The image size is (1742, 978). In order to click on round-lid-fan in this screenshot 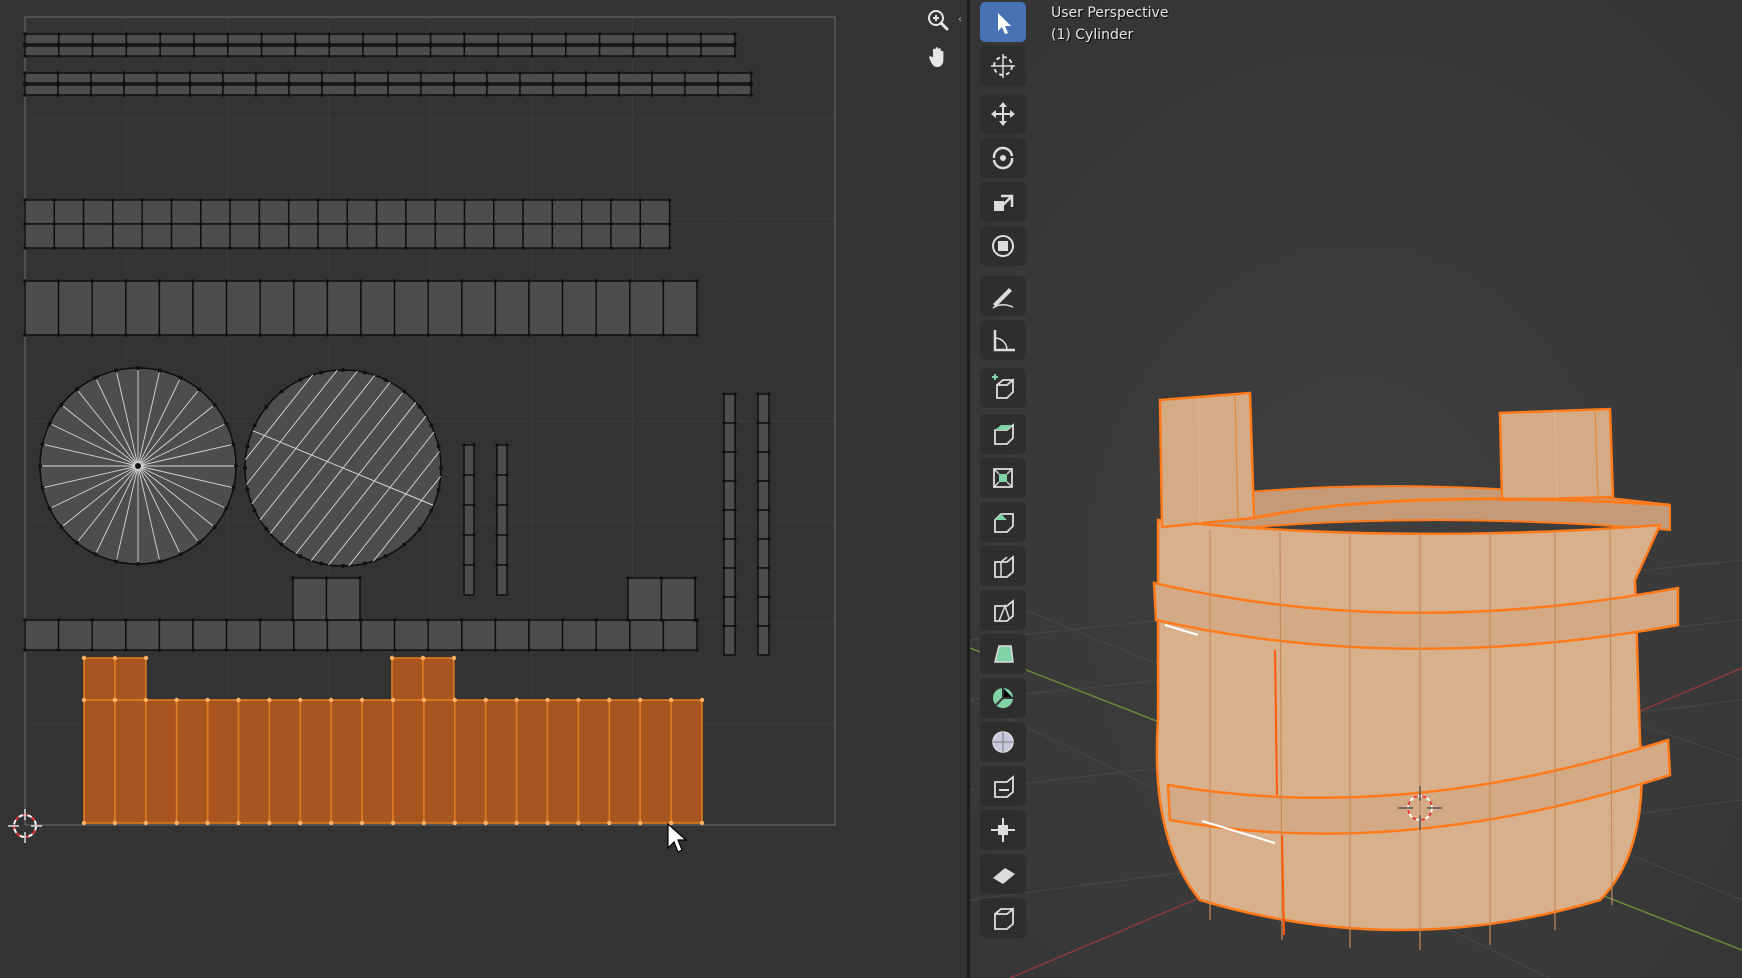, I will do `click(138, 466)`.